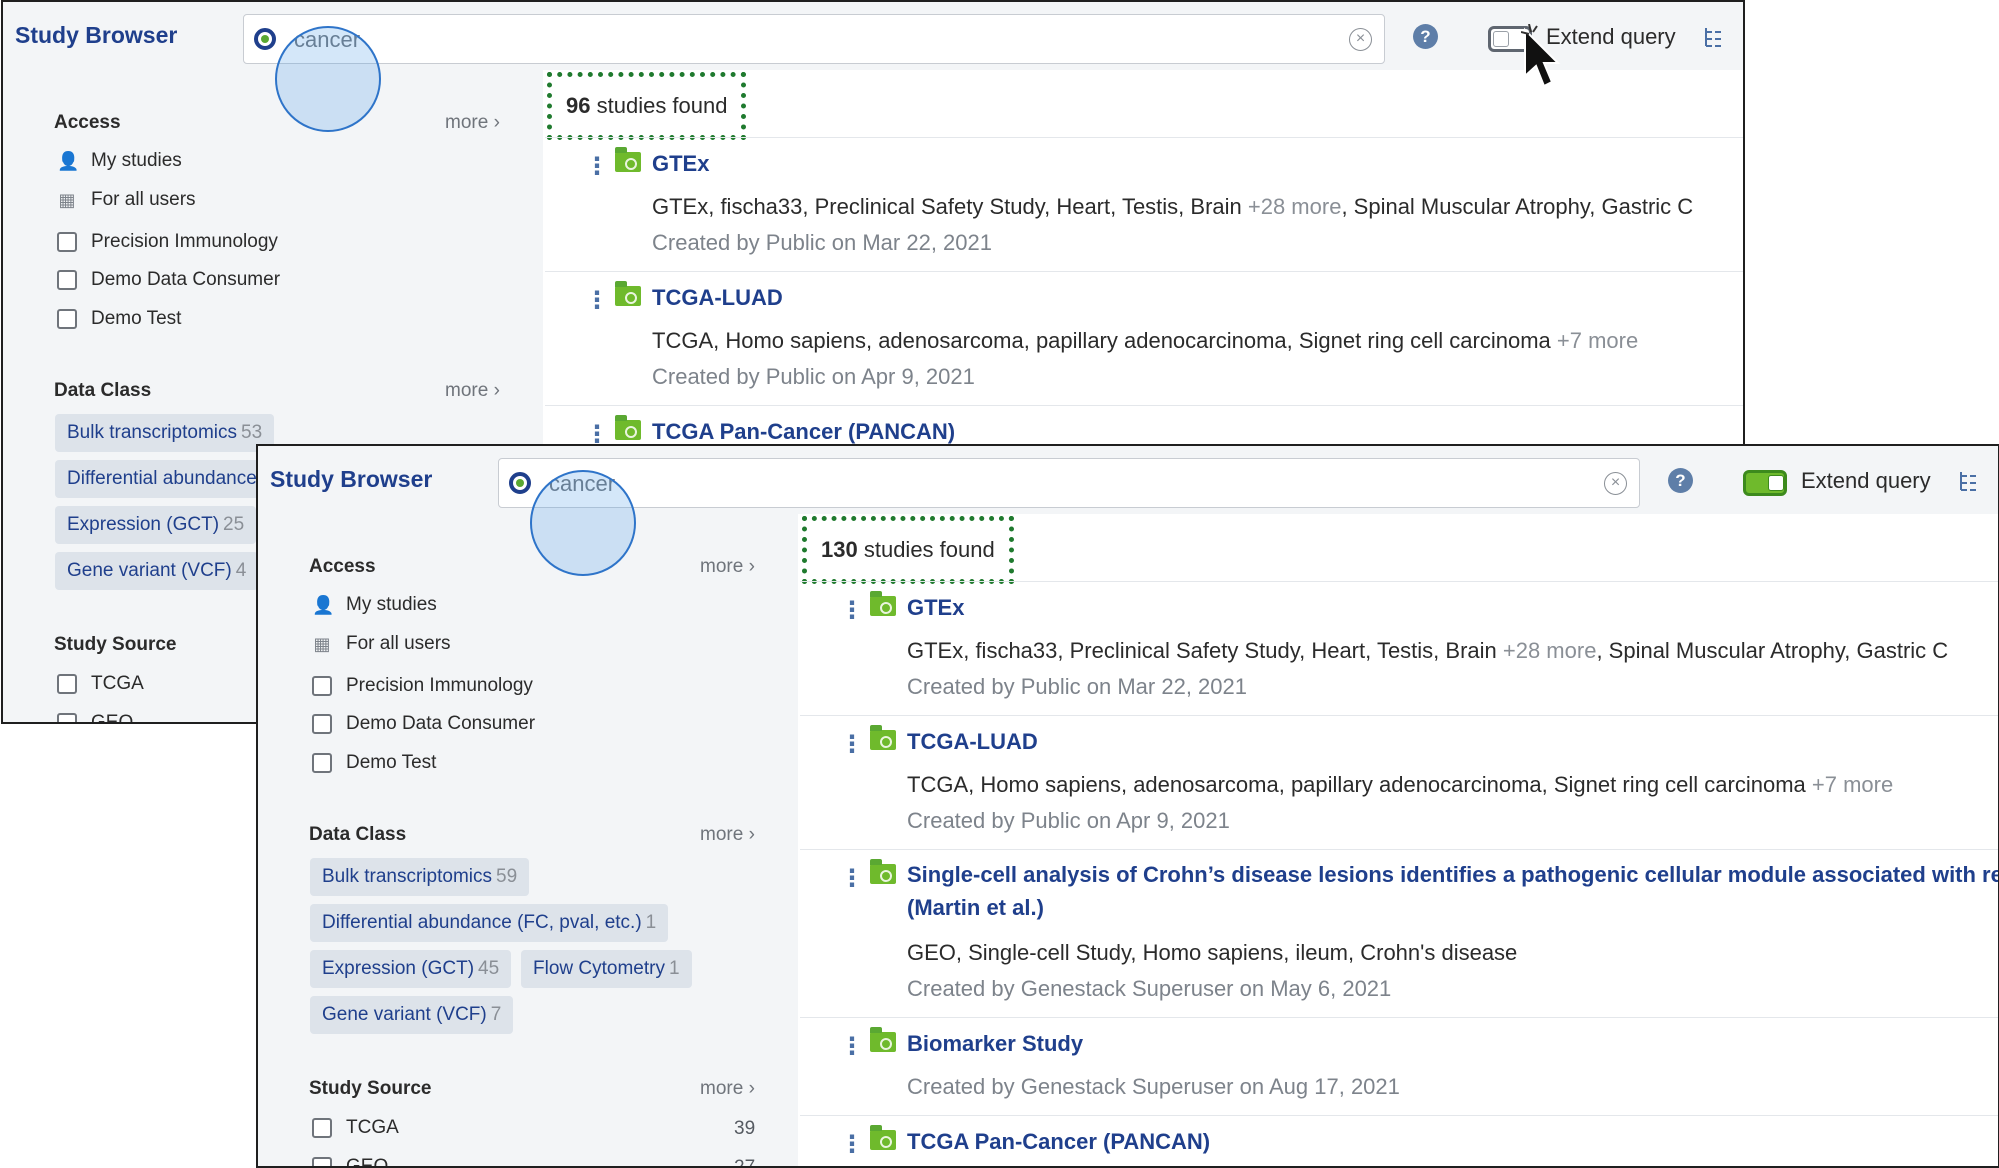 The height and width of the screenshot is (1168, 1999). What do you see at coordinates (1399, 1141) in the screenshot?
I see `result-item: ⋮ TCGA Pan-Cancer (PANCAN)` at bounding box center [1399, 1141].